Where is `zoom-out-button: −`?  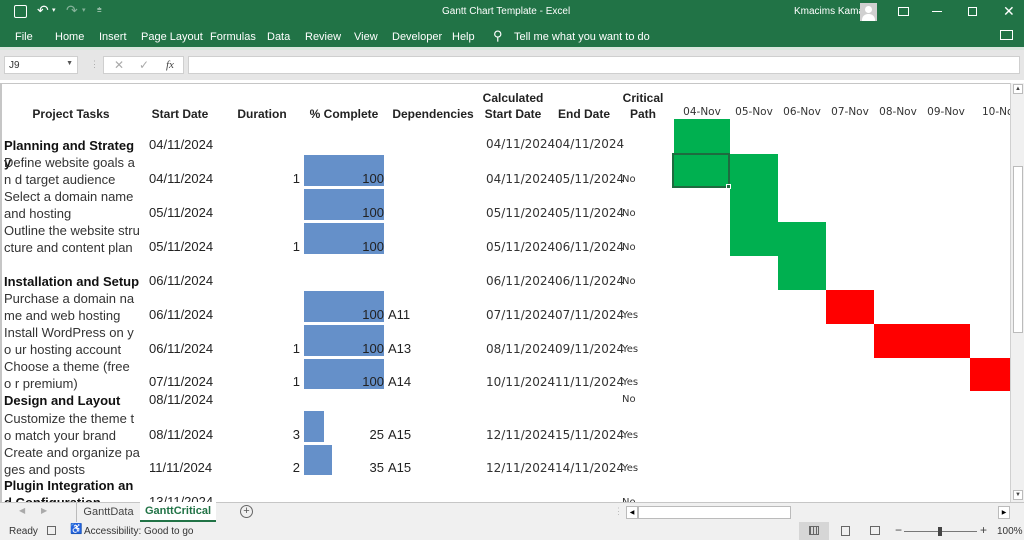 zoom-out-button: − is located at coordinates (898, 530).